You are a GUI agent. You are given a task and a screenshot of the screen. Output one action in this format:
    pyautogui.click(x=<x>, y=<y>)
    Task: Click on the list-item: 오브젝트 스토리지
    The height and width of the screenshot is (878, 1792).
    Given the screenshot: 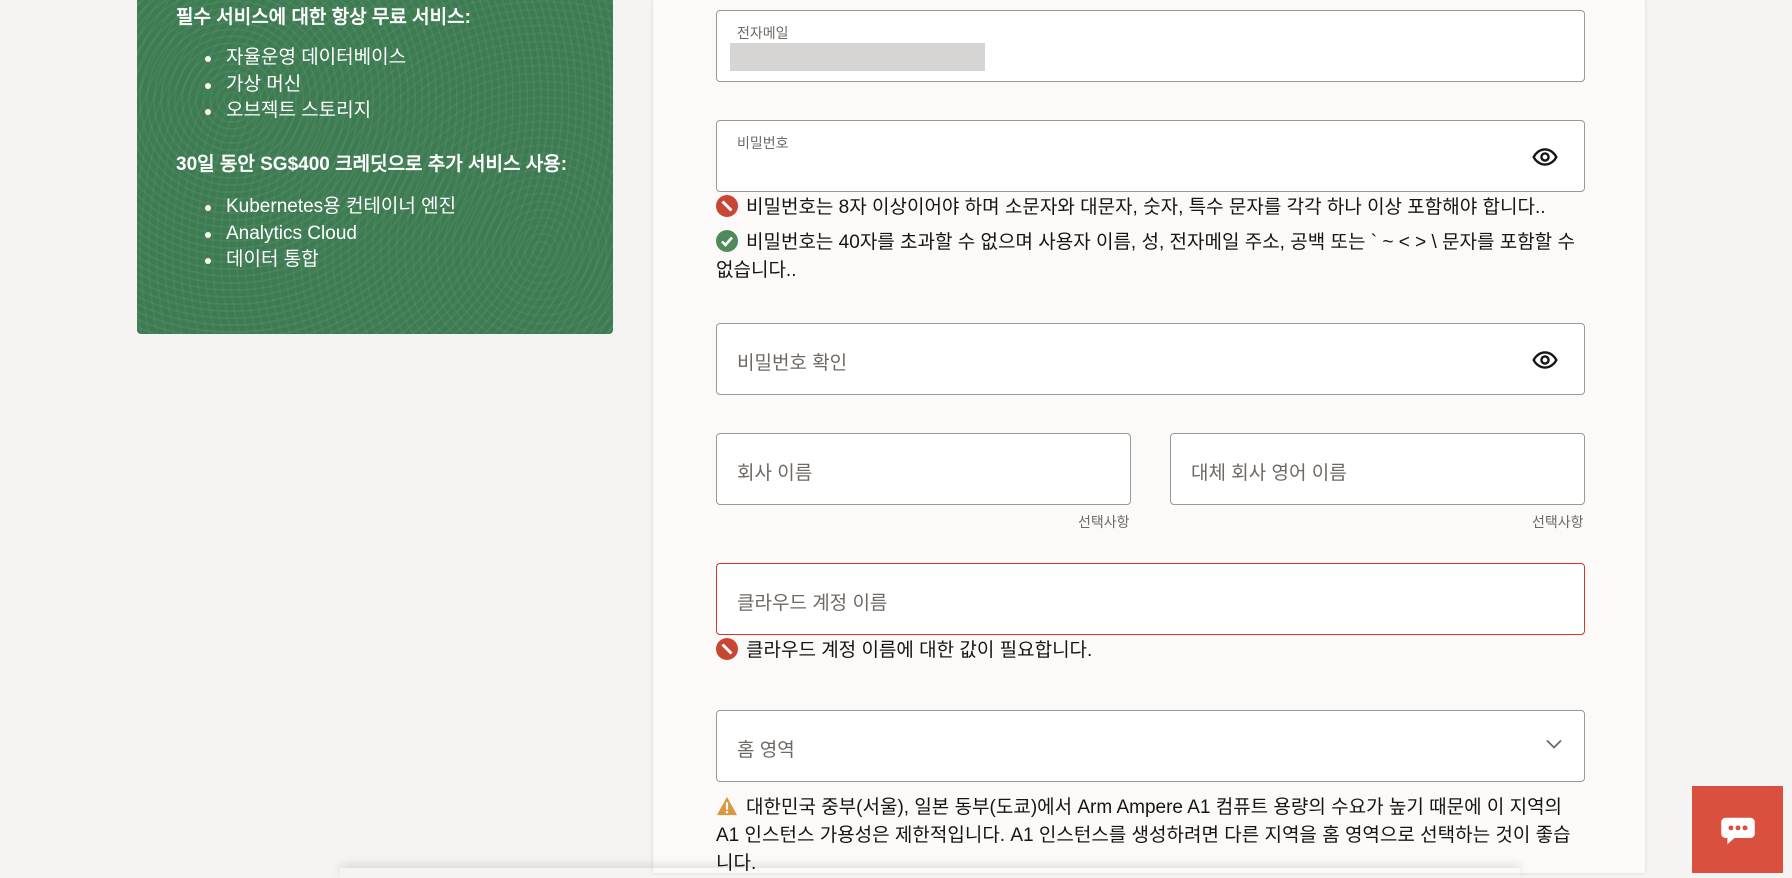 What is the action you would take?
    pyautogui.click(x=305, y=111)
    